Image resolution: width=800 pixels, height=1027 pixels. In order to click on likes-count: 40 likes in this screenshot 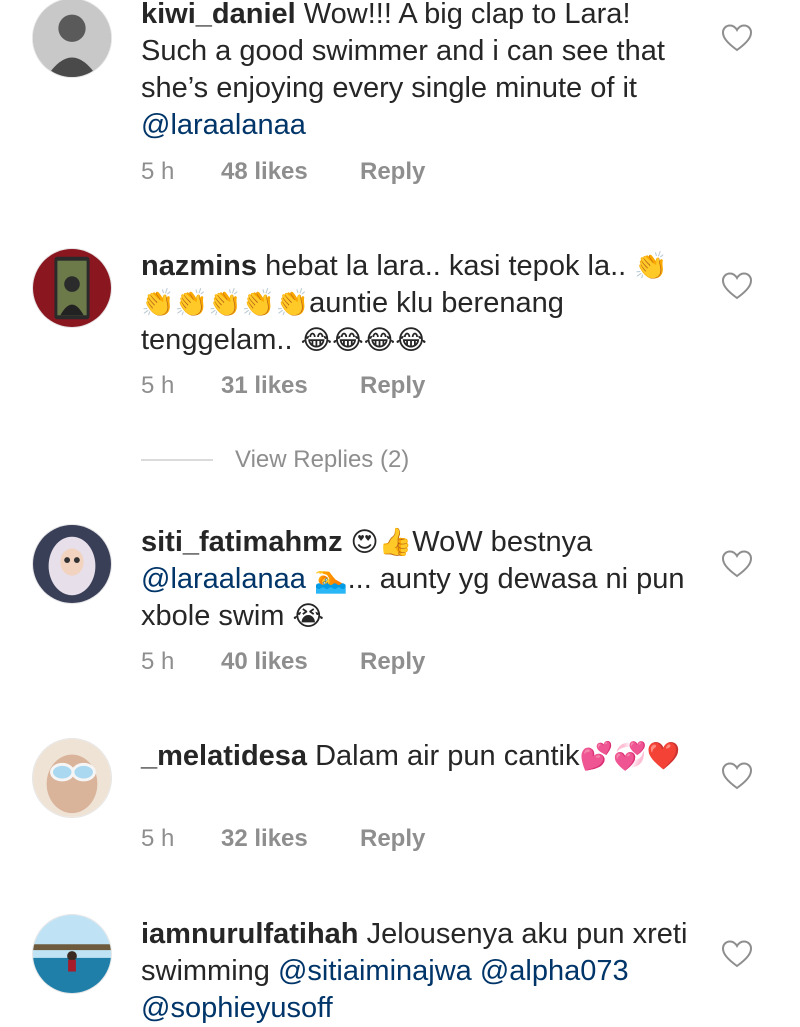, I will do `click(290, 662)`.